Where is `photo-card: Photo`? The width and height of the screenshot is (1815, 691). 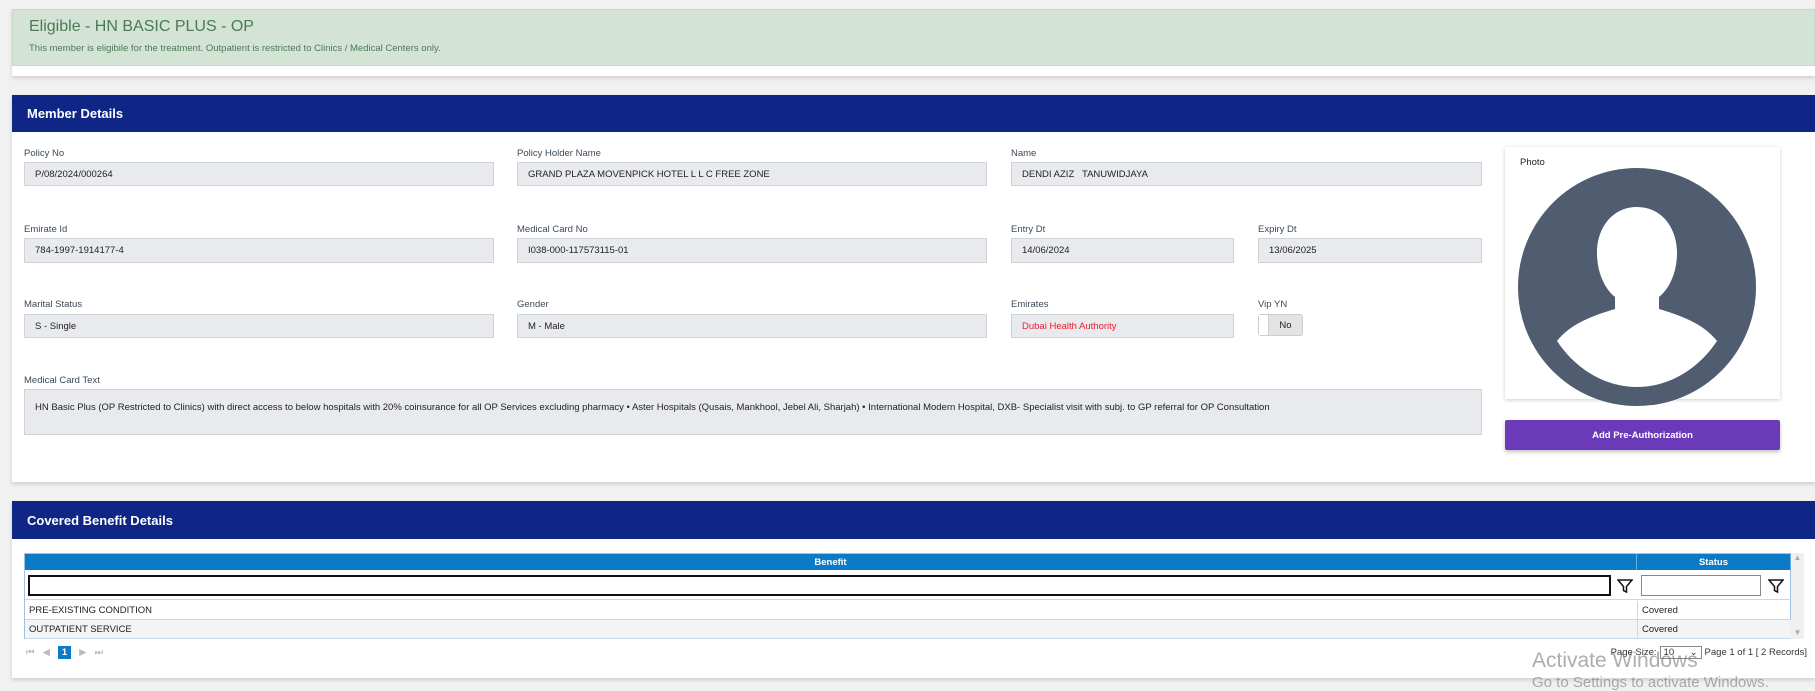 photo-card: Photo is located at coordinates (1642, 276).